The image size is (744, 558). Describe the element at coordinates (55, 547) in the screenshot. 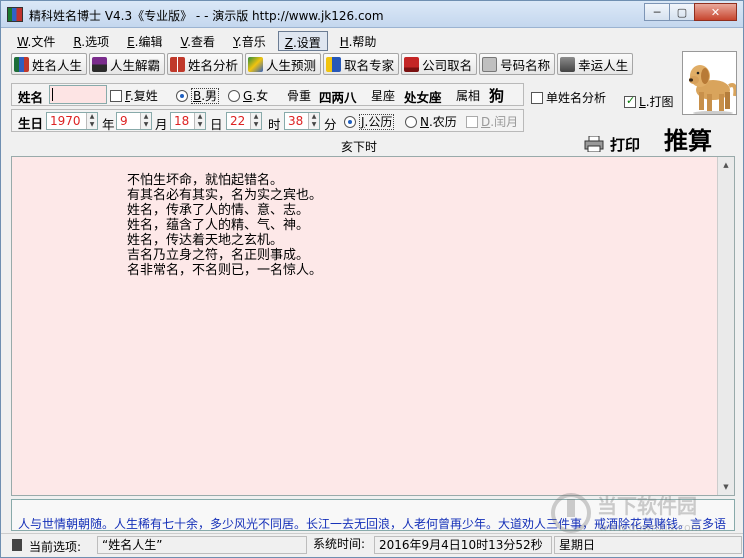

I see `current-option-label: 当前选项:` at that location.